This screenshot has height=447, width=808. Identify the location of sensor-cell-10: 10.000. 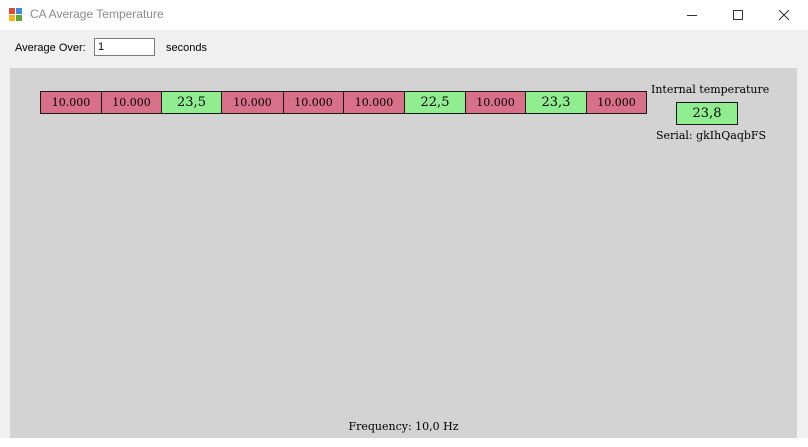
(616, 102).